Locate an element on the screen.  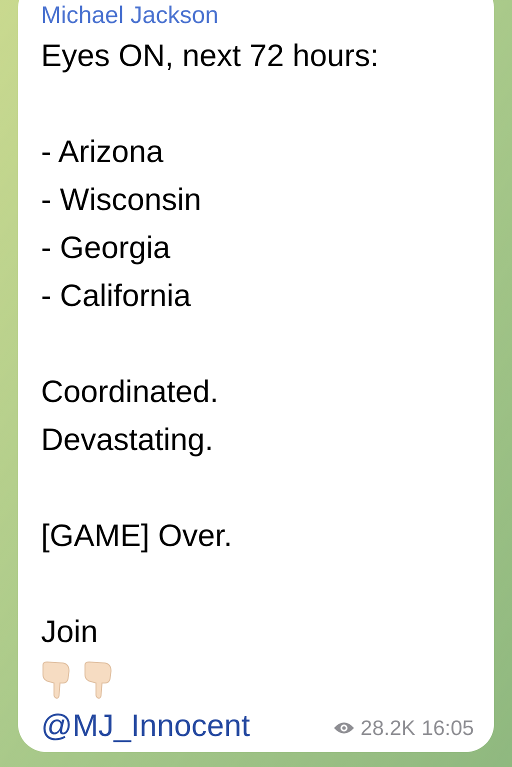
sender-name: Michael Jackson is located at coordinates (130, 16).